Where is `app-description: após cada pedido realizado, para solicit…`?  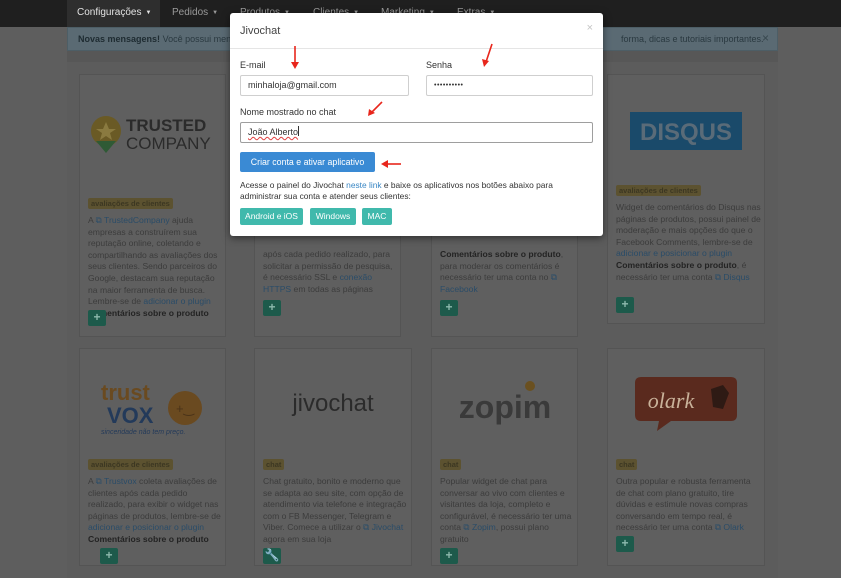
app-description: após cada pedido realizado, para solicit… is located at coordinates (328, 271).